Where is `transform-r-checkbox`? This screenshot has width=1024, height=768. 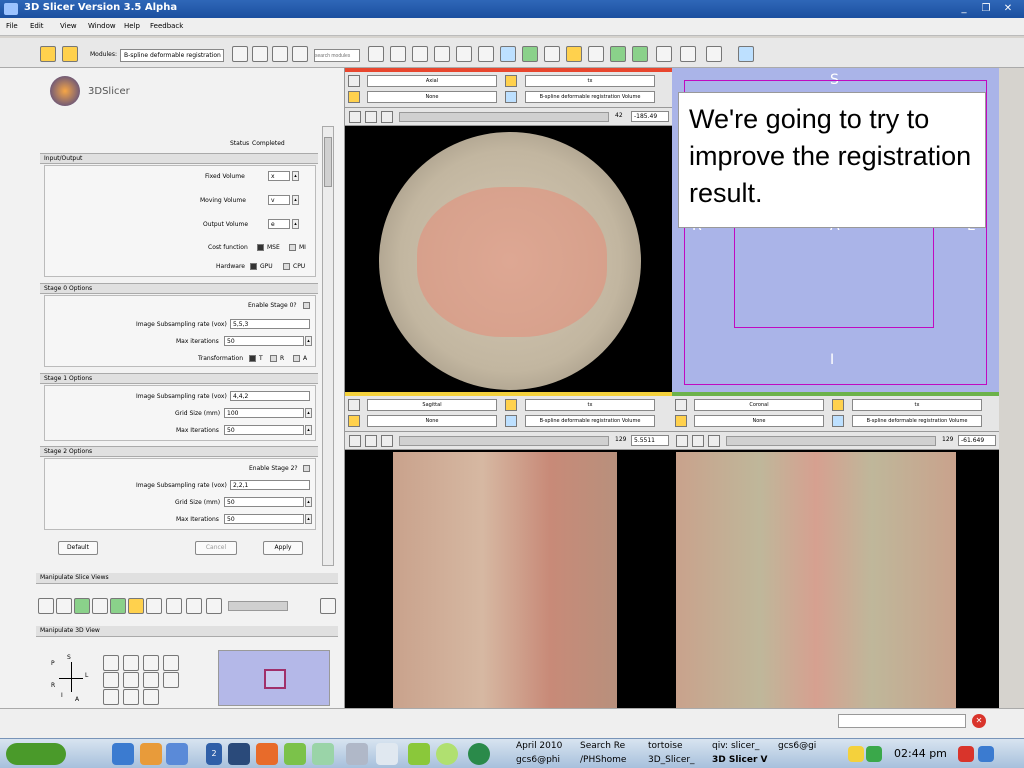
transform-r-checkbox is located at coordinates (273, 358).